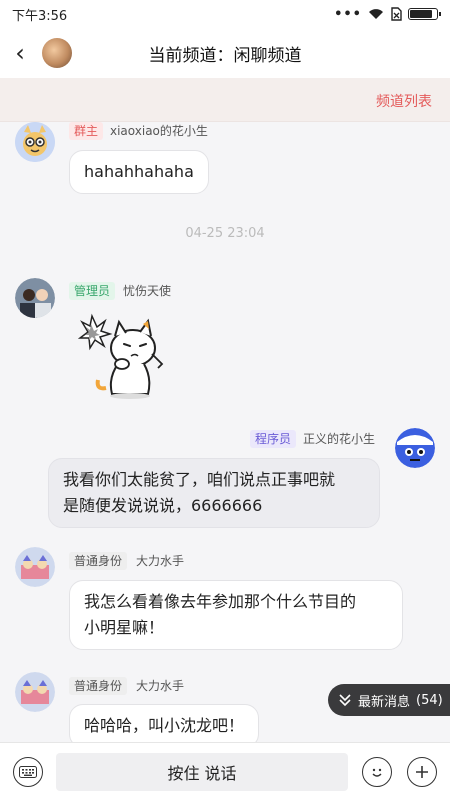 The image size is (450, 800). What do you see at coordinates (124, 627) in the screenshot?
I see `message-text-line: 小明星嘛！` at bounding box center [124, 627].